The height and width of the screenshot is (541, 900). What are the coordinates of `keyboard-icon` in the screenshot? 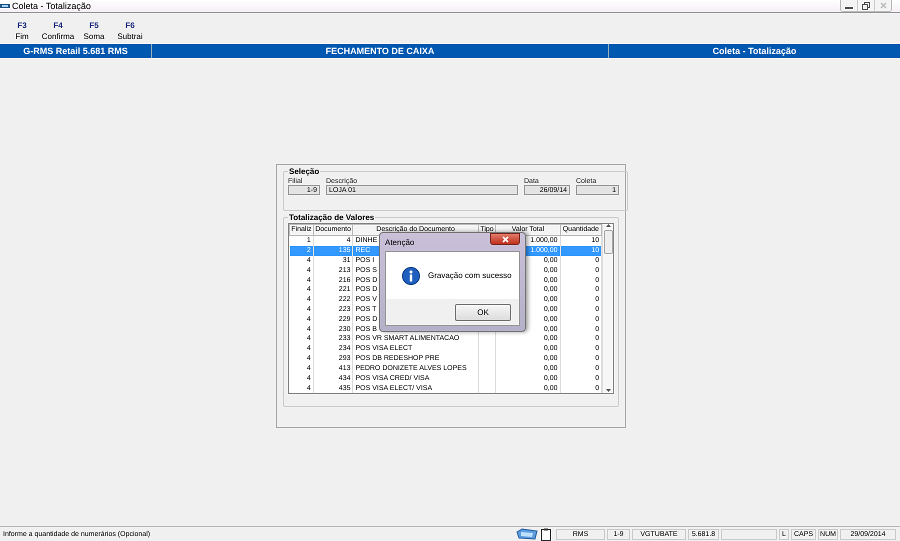 It's located at (527, 534).